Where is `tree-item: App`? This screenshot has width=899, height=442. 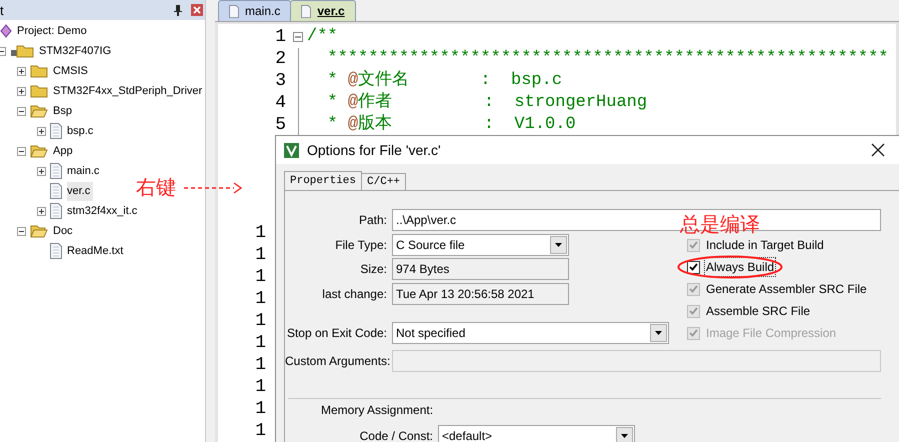 tree-item: App is located at coordinates (64, 151).